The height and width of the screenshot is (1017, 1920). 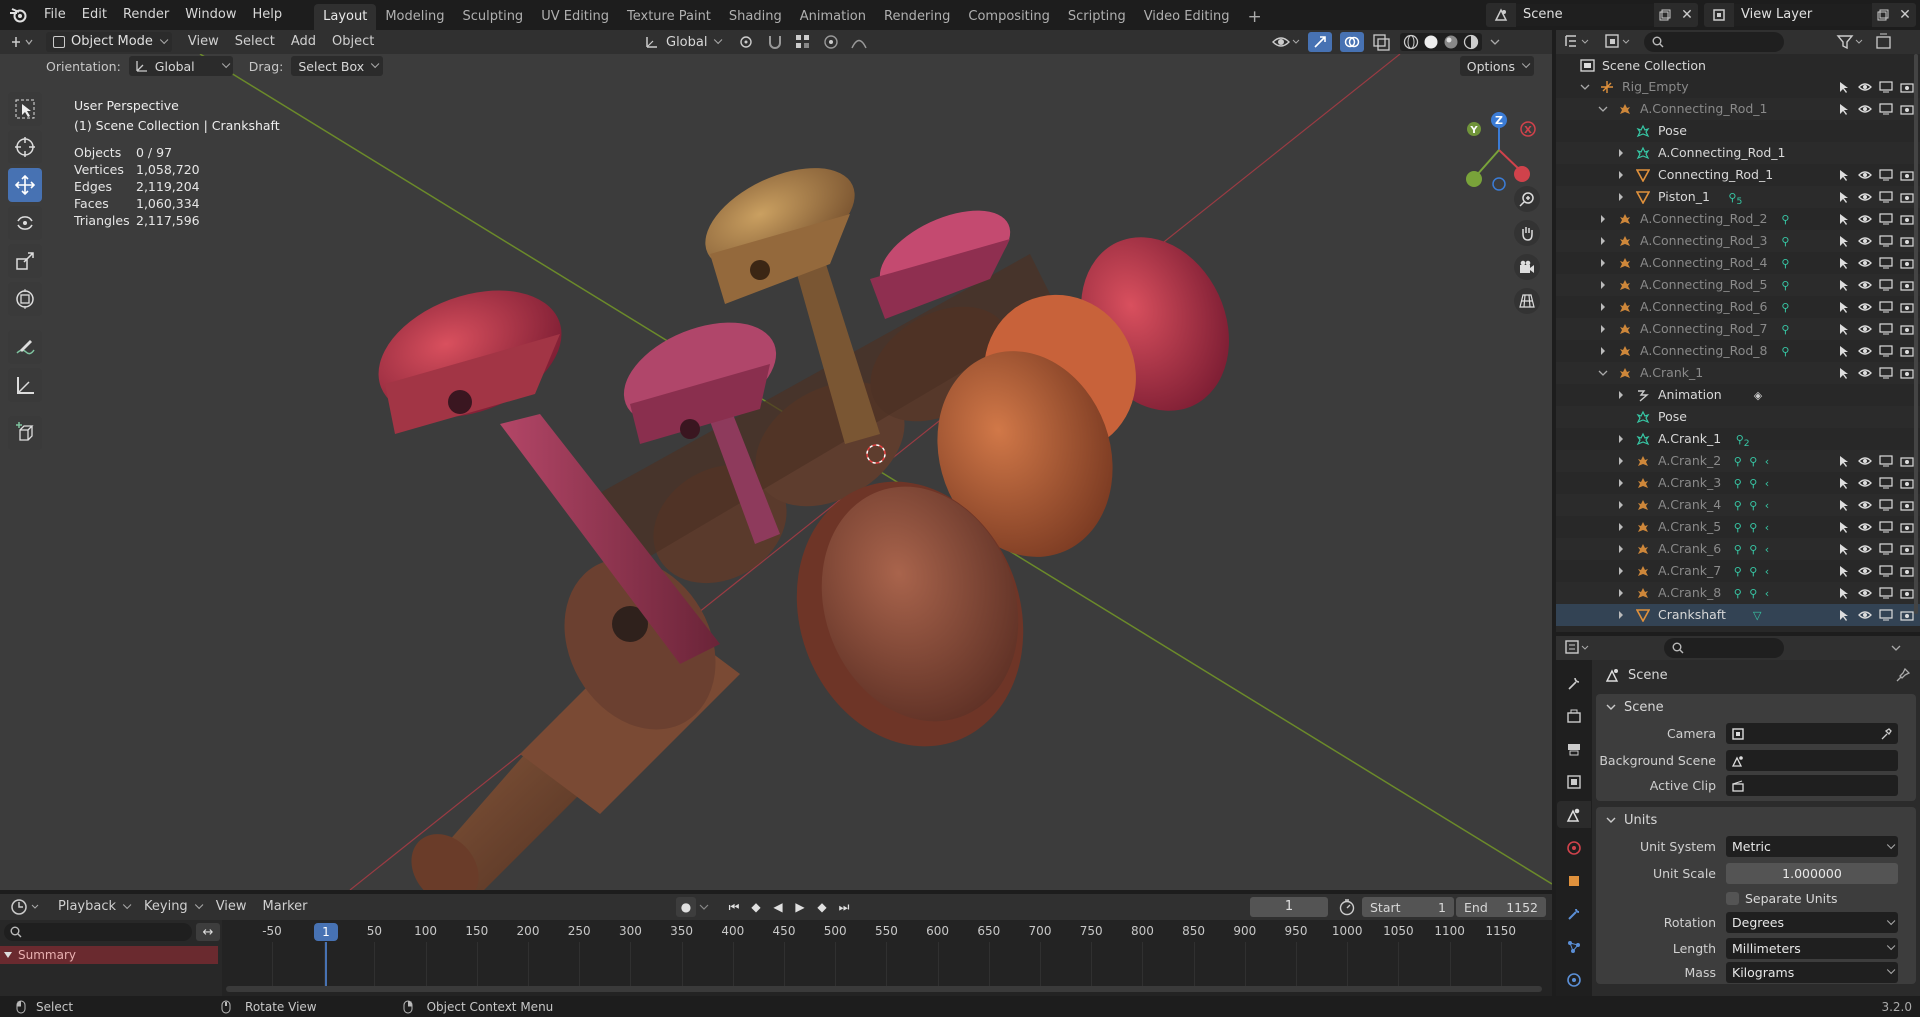 What do you see at coordinates (1501, 907) in the screenshot?
I see `end-frame-field: End 1152` at bounding box center [1501, 907].